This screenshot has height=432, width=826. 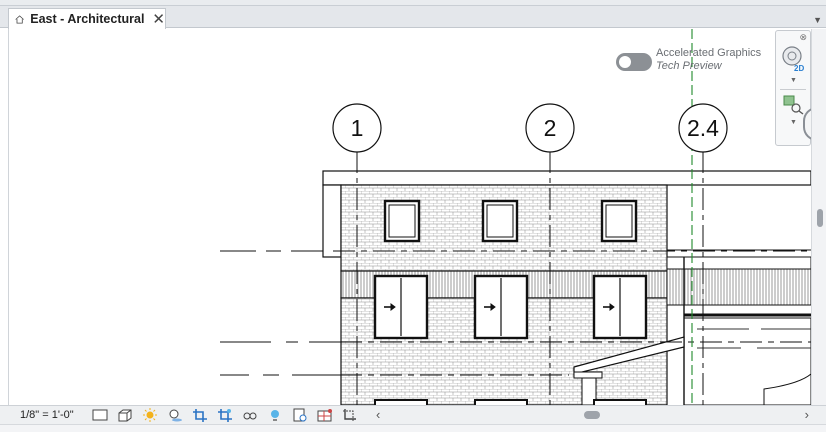 I want to click on vertical-scroll-thumb, so click(x=820, y=218).